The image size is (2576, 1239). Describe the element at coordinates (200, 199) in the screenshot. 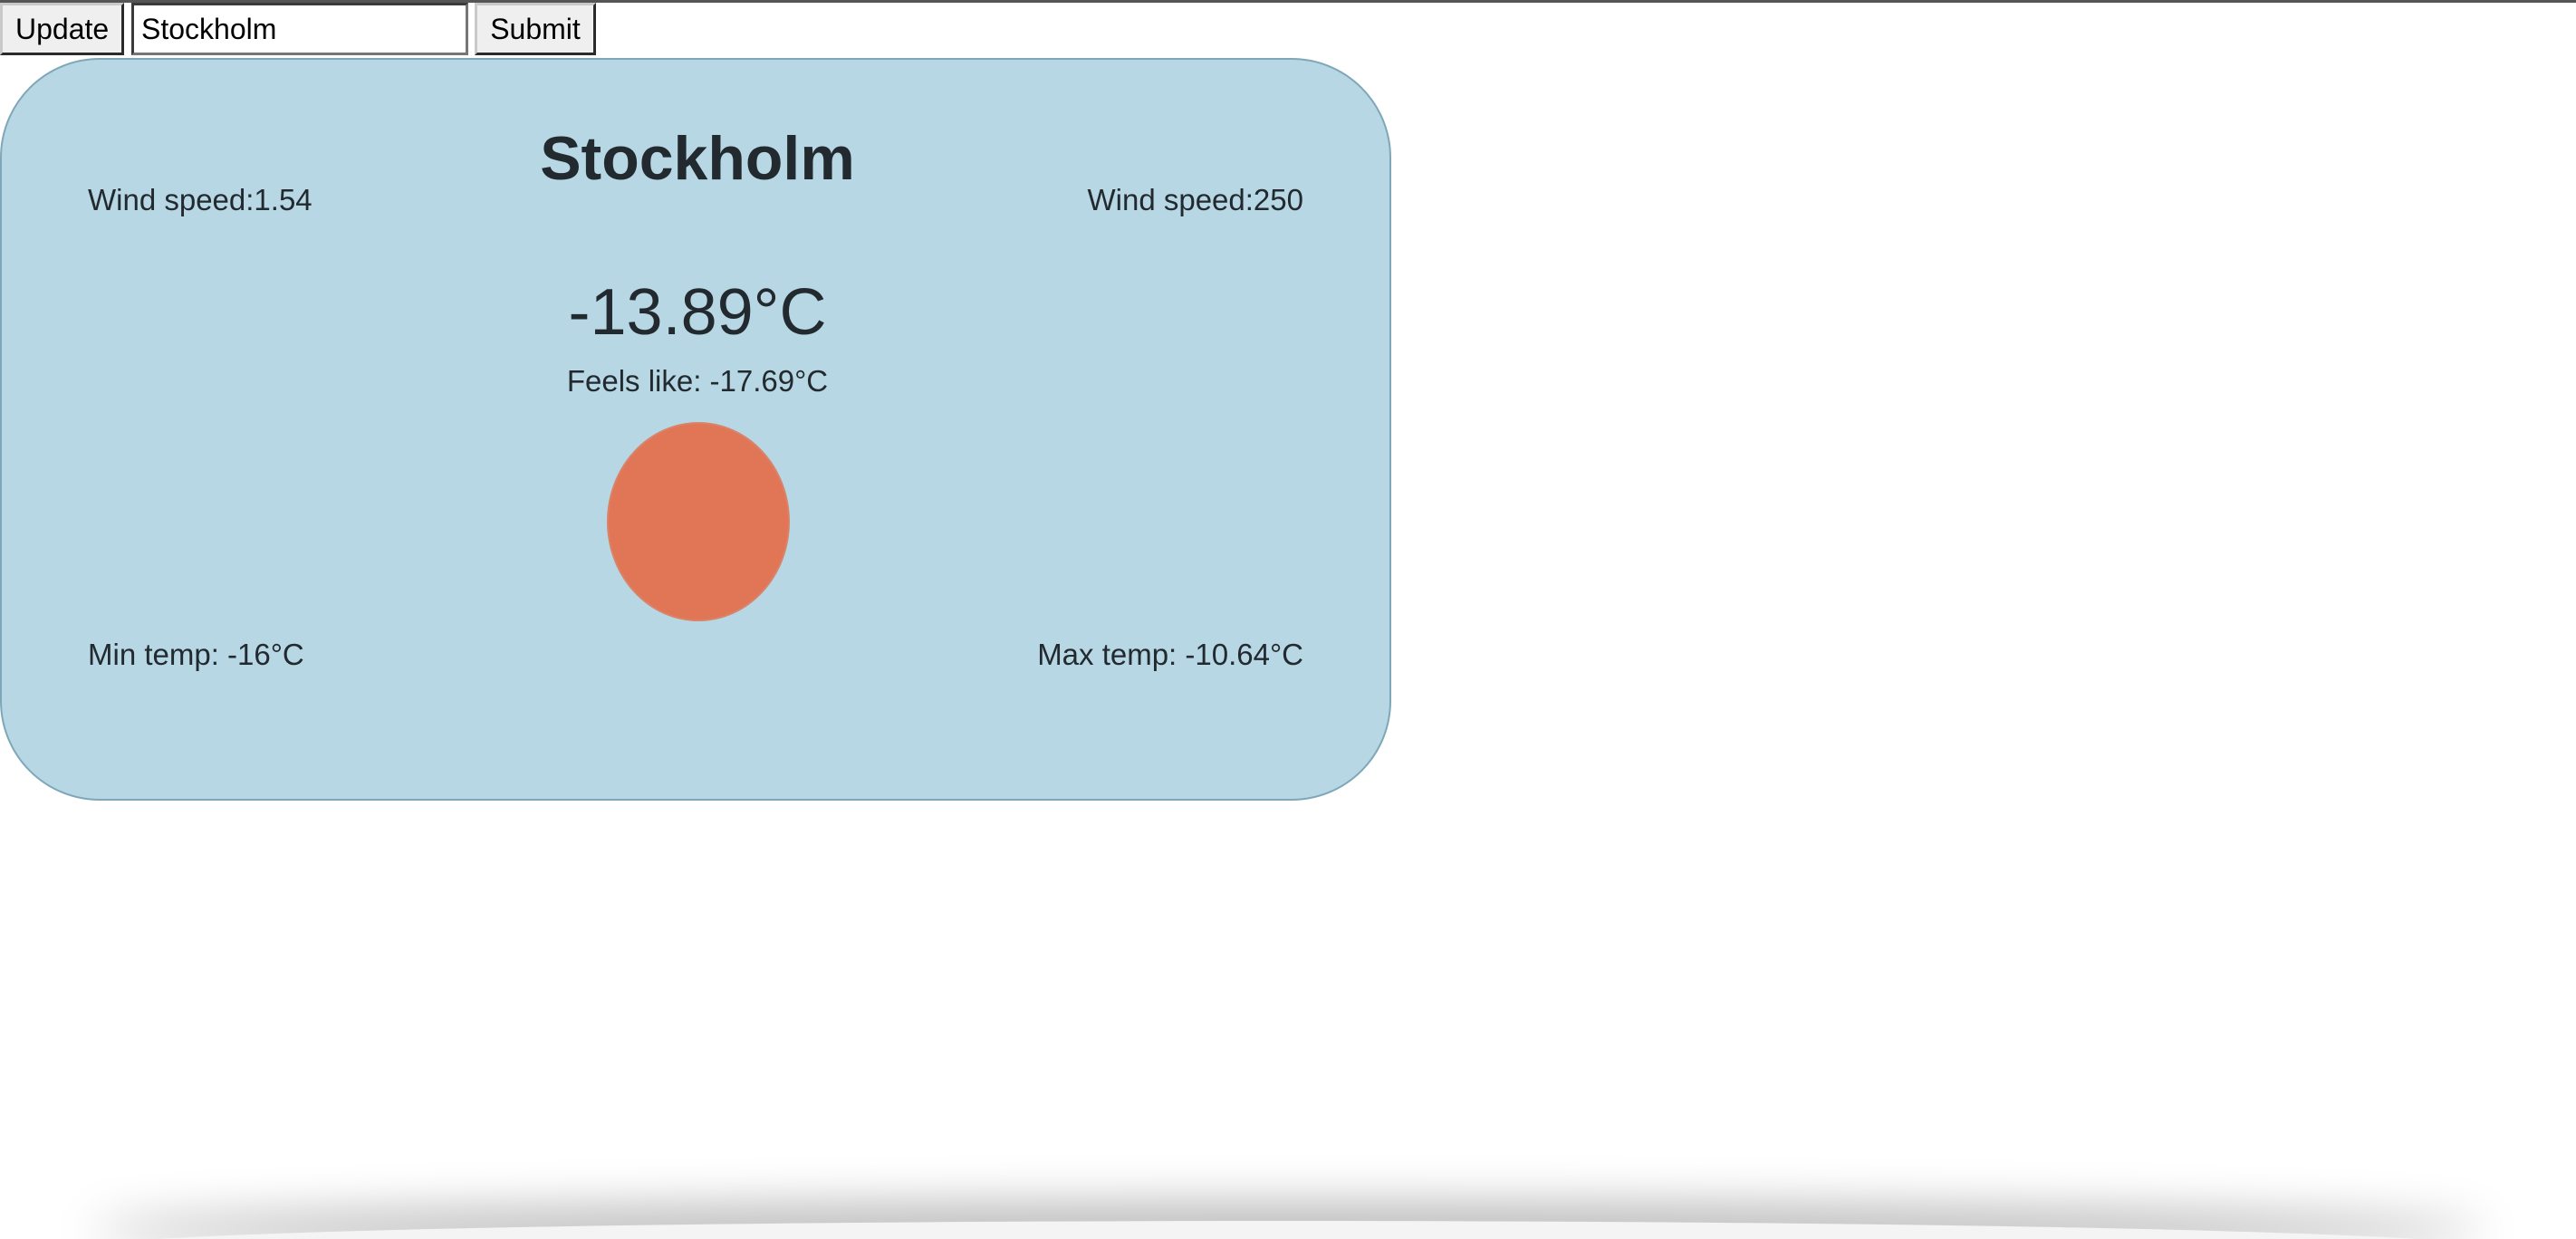

I see `wind-speed-left: Wind speed:1.54` at that location.